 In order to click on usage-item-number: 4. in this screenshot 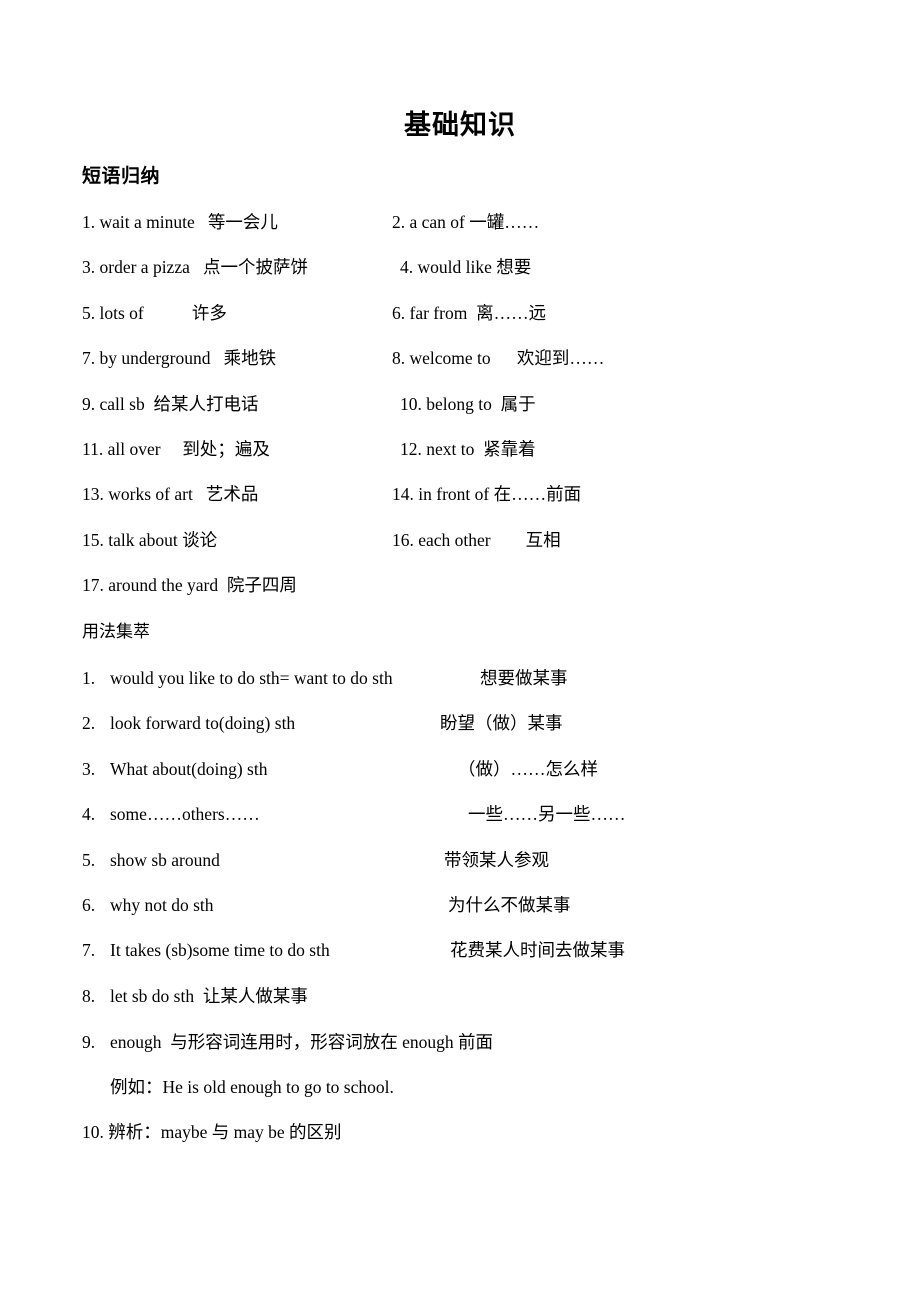, I will do `click(89, 814)`.